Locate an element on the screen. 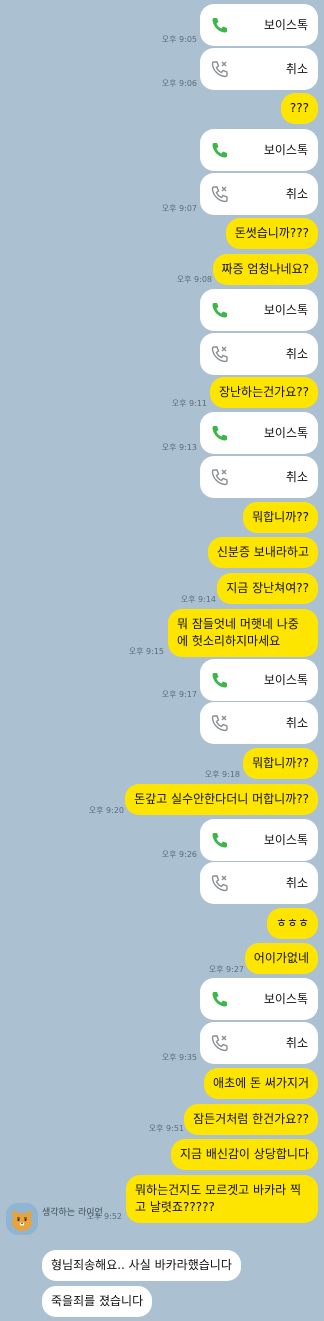  sender-name: 생각하는 라이언 is located at coordinates (72, 1213).